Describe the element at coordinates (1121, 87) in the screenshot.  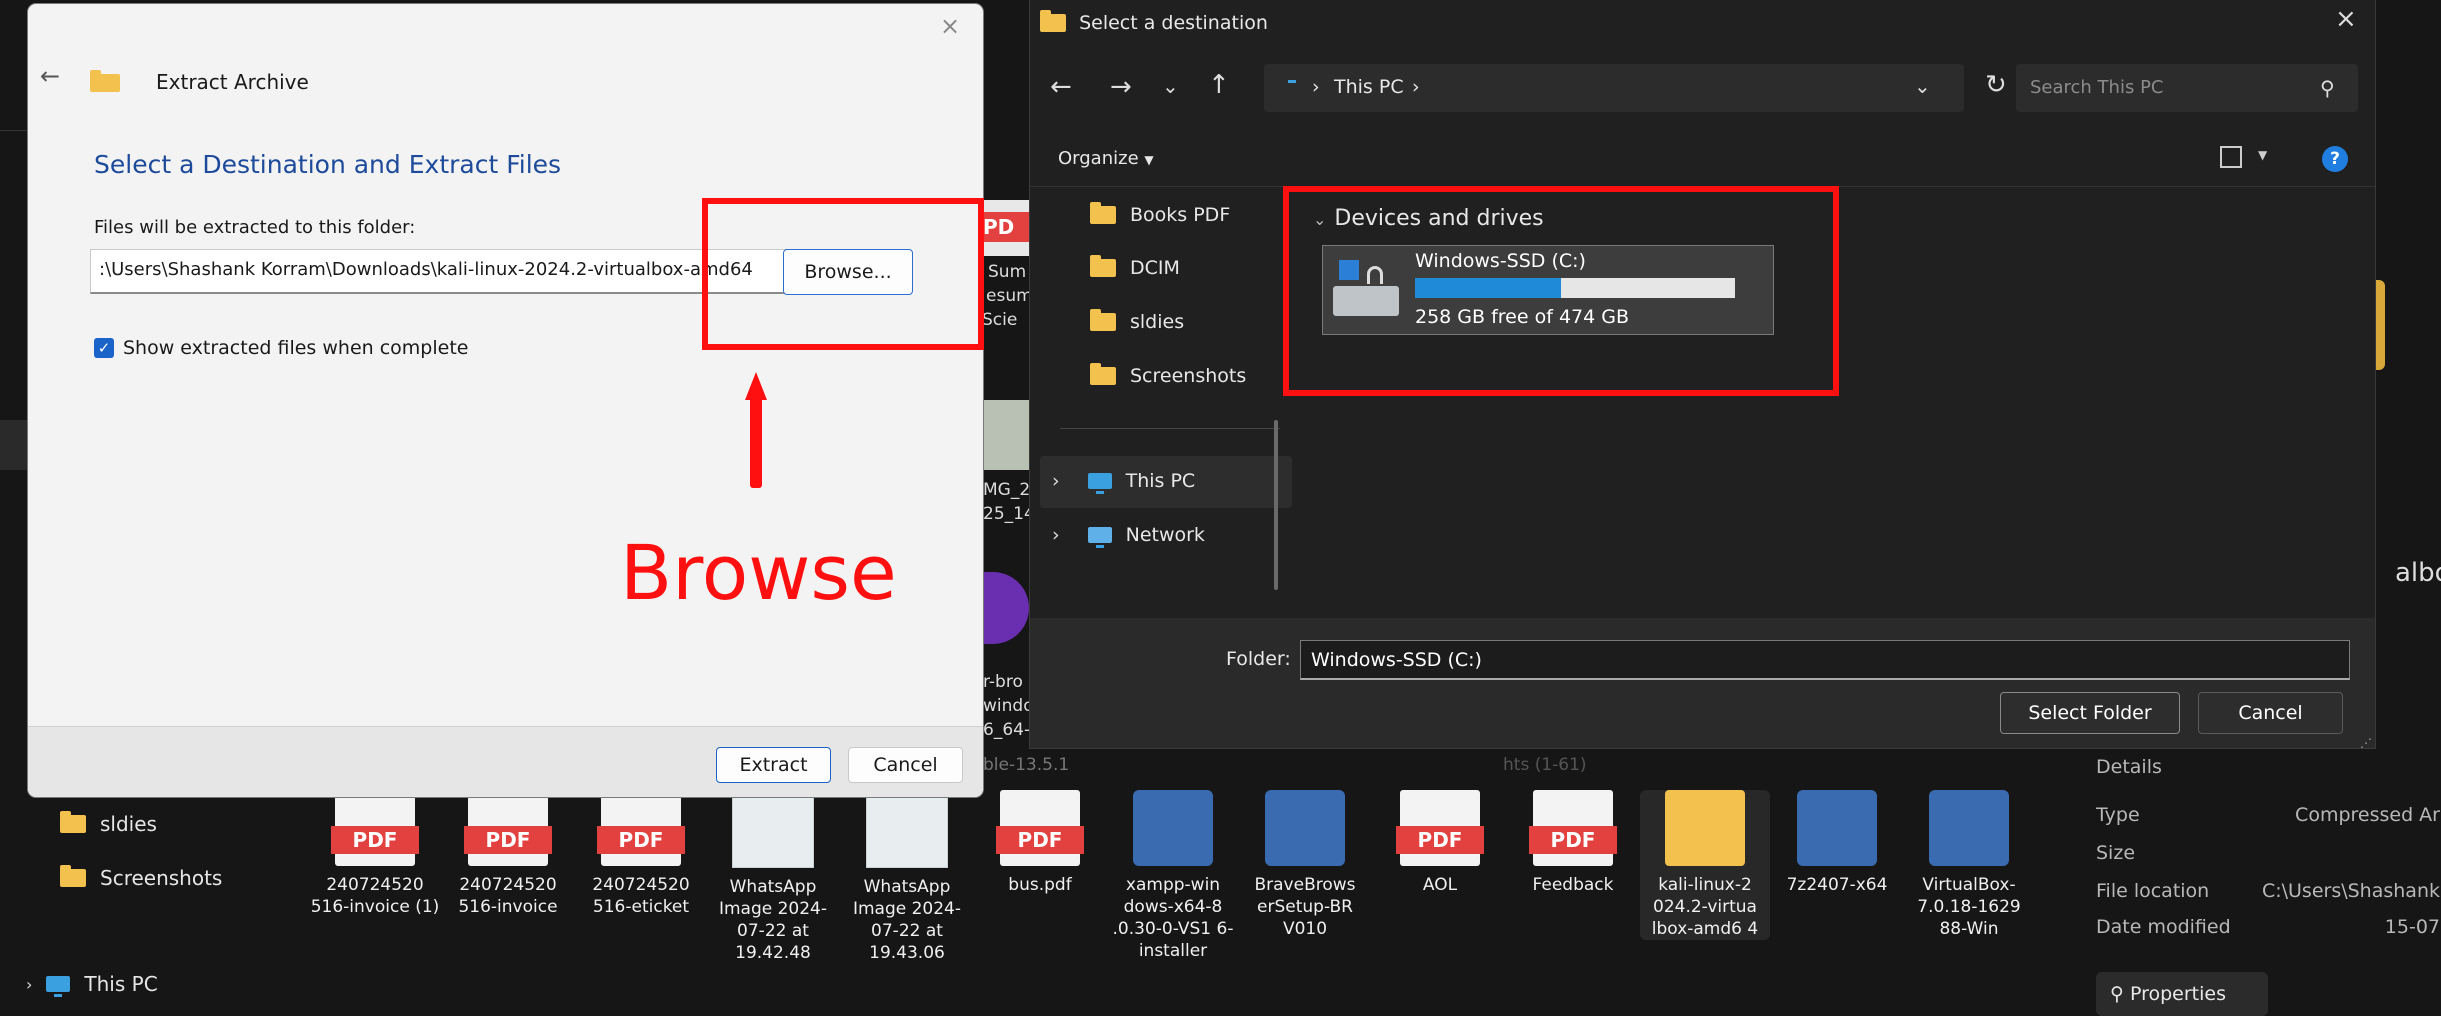
I see `forward-arrow-icon: →` at that location.